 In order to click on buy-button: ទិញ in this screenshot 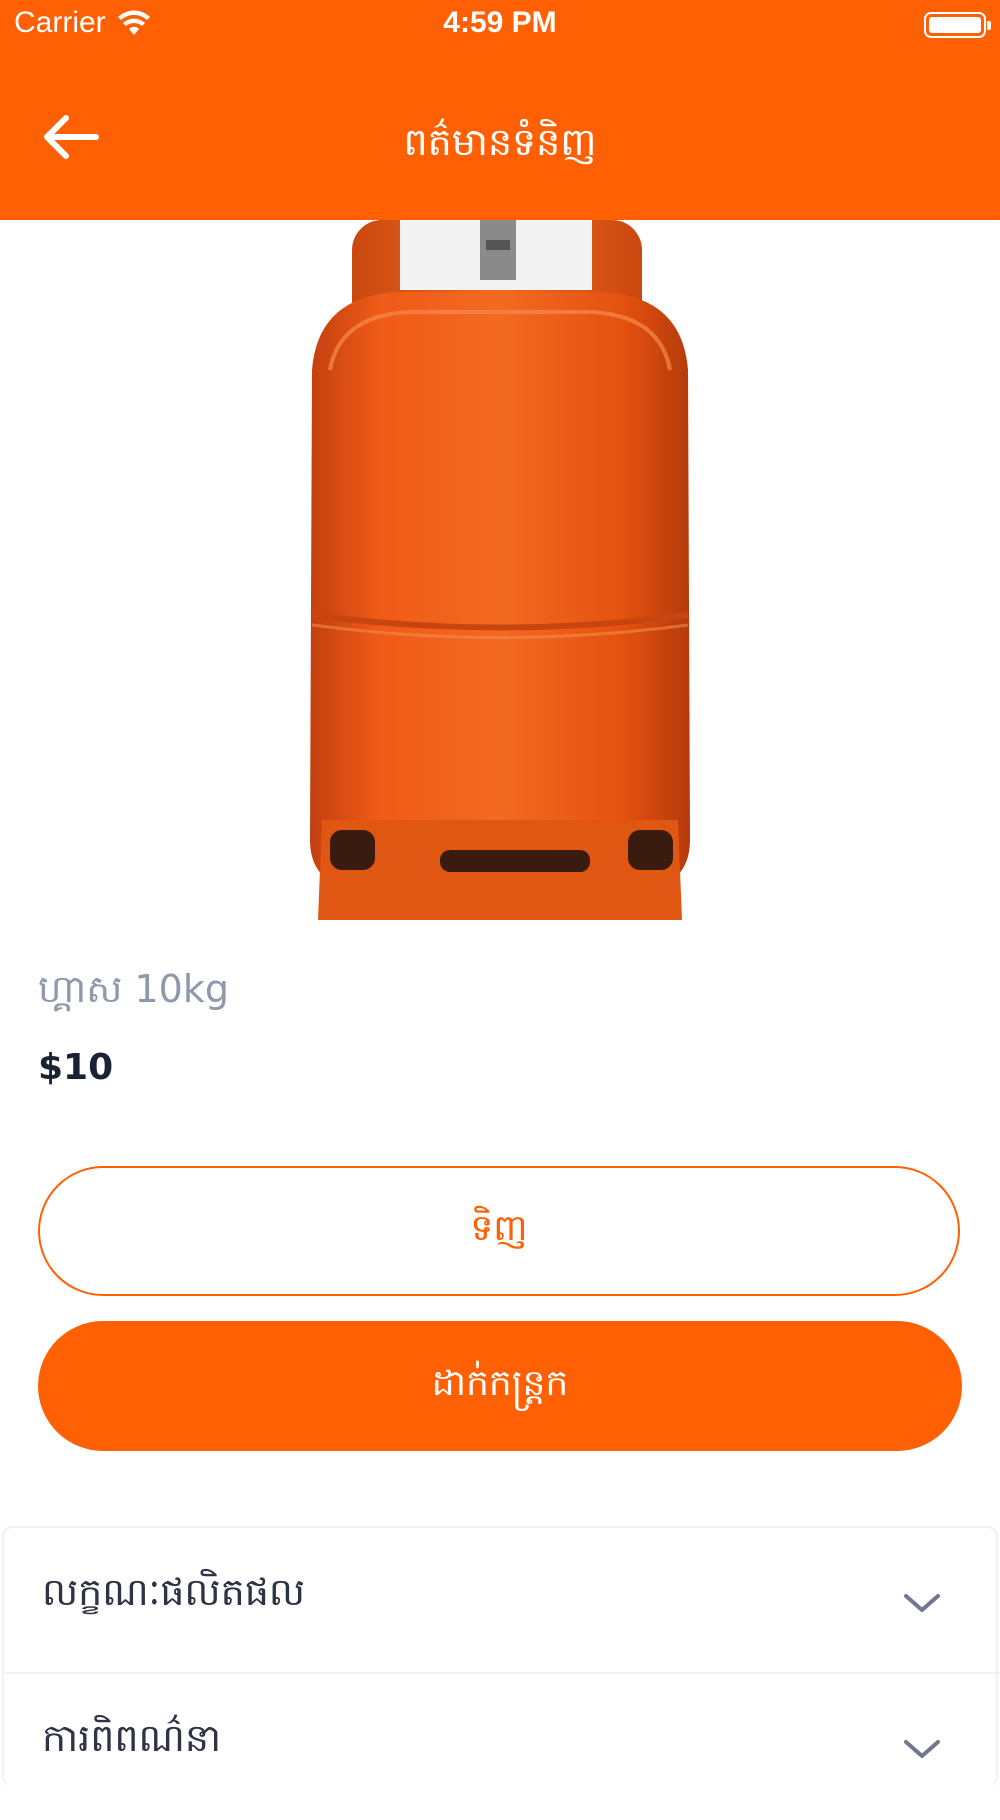, I will do `click(499, 1231)`.